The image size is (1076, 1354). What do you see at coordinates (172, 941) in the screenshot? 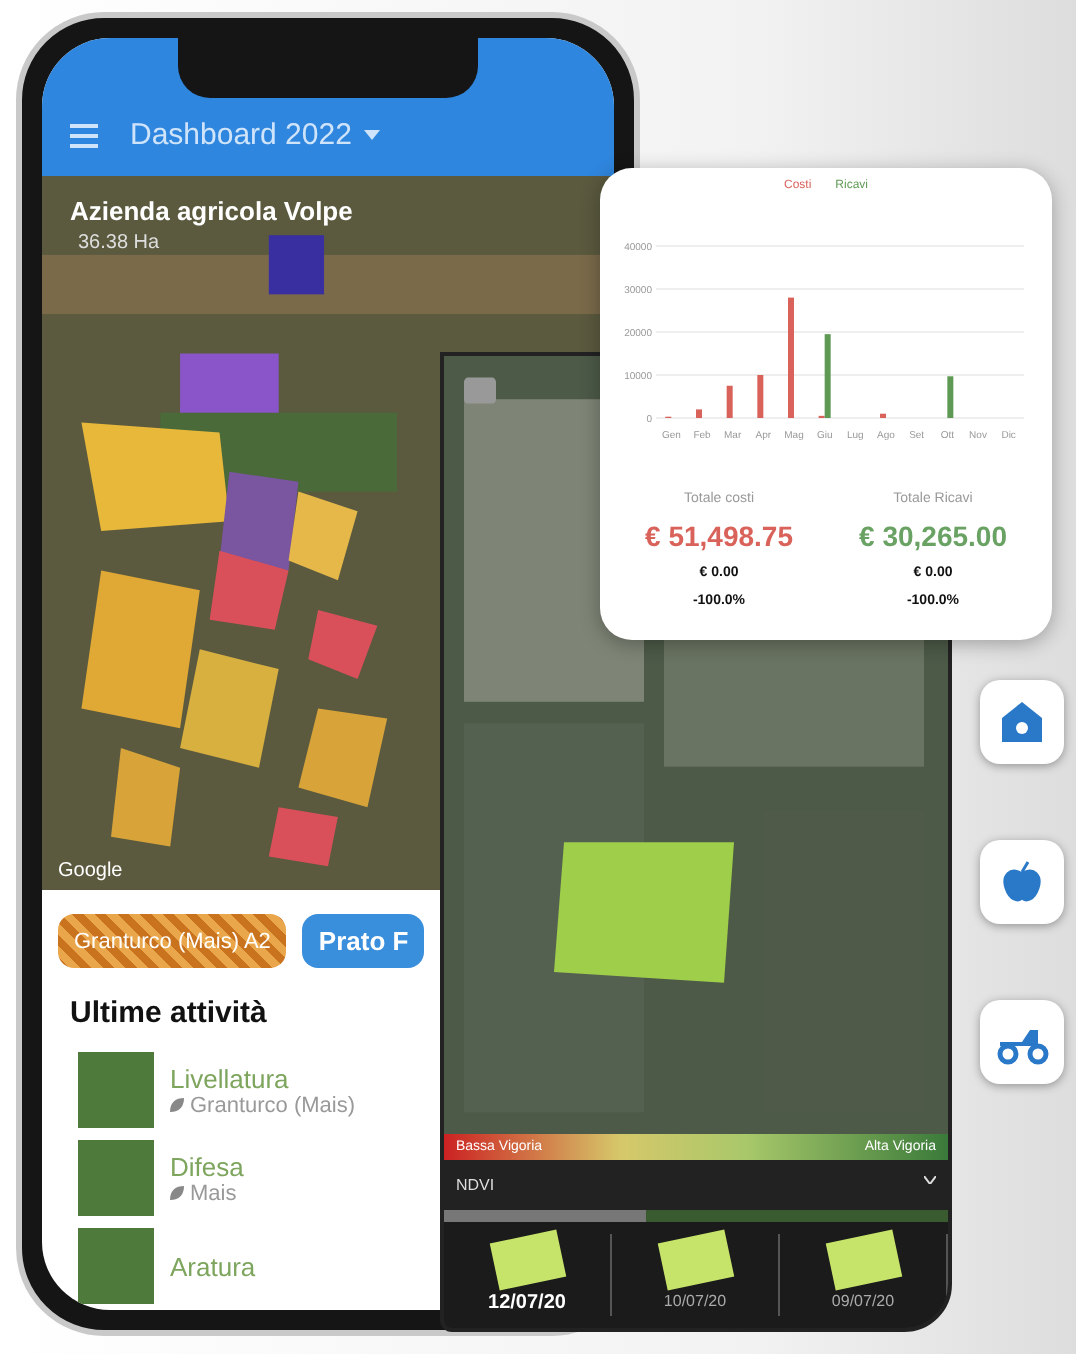
I see `crop-chip: Granturco (Mais) A2` at bounding box center [172, 941].